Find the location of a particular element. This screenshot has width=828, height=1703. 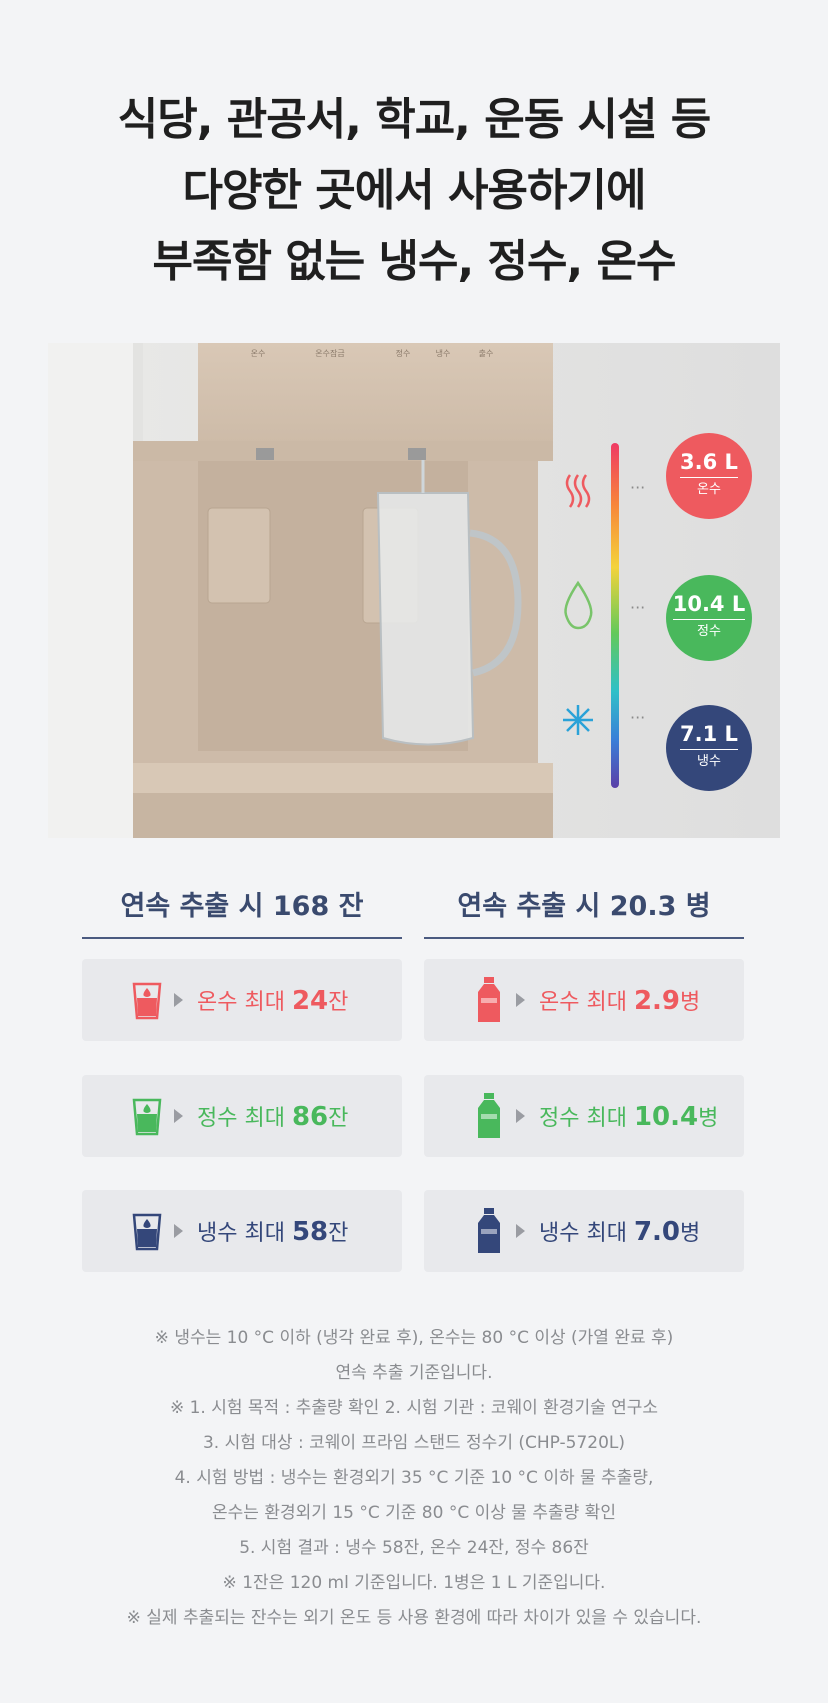

panel-label-hot: 온수 is located at coordinates (258, 353).